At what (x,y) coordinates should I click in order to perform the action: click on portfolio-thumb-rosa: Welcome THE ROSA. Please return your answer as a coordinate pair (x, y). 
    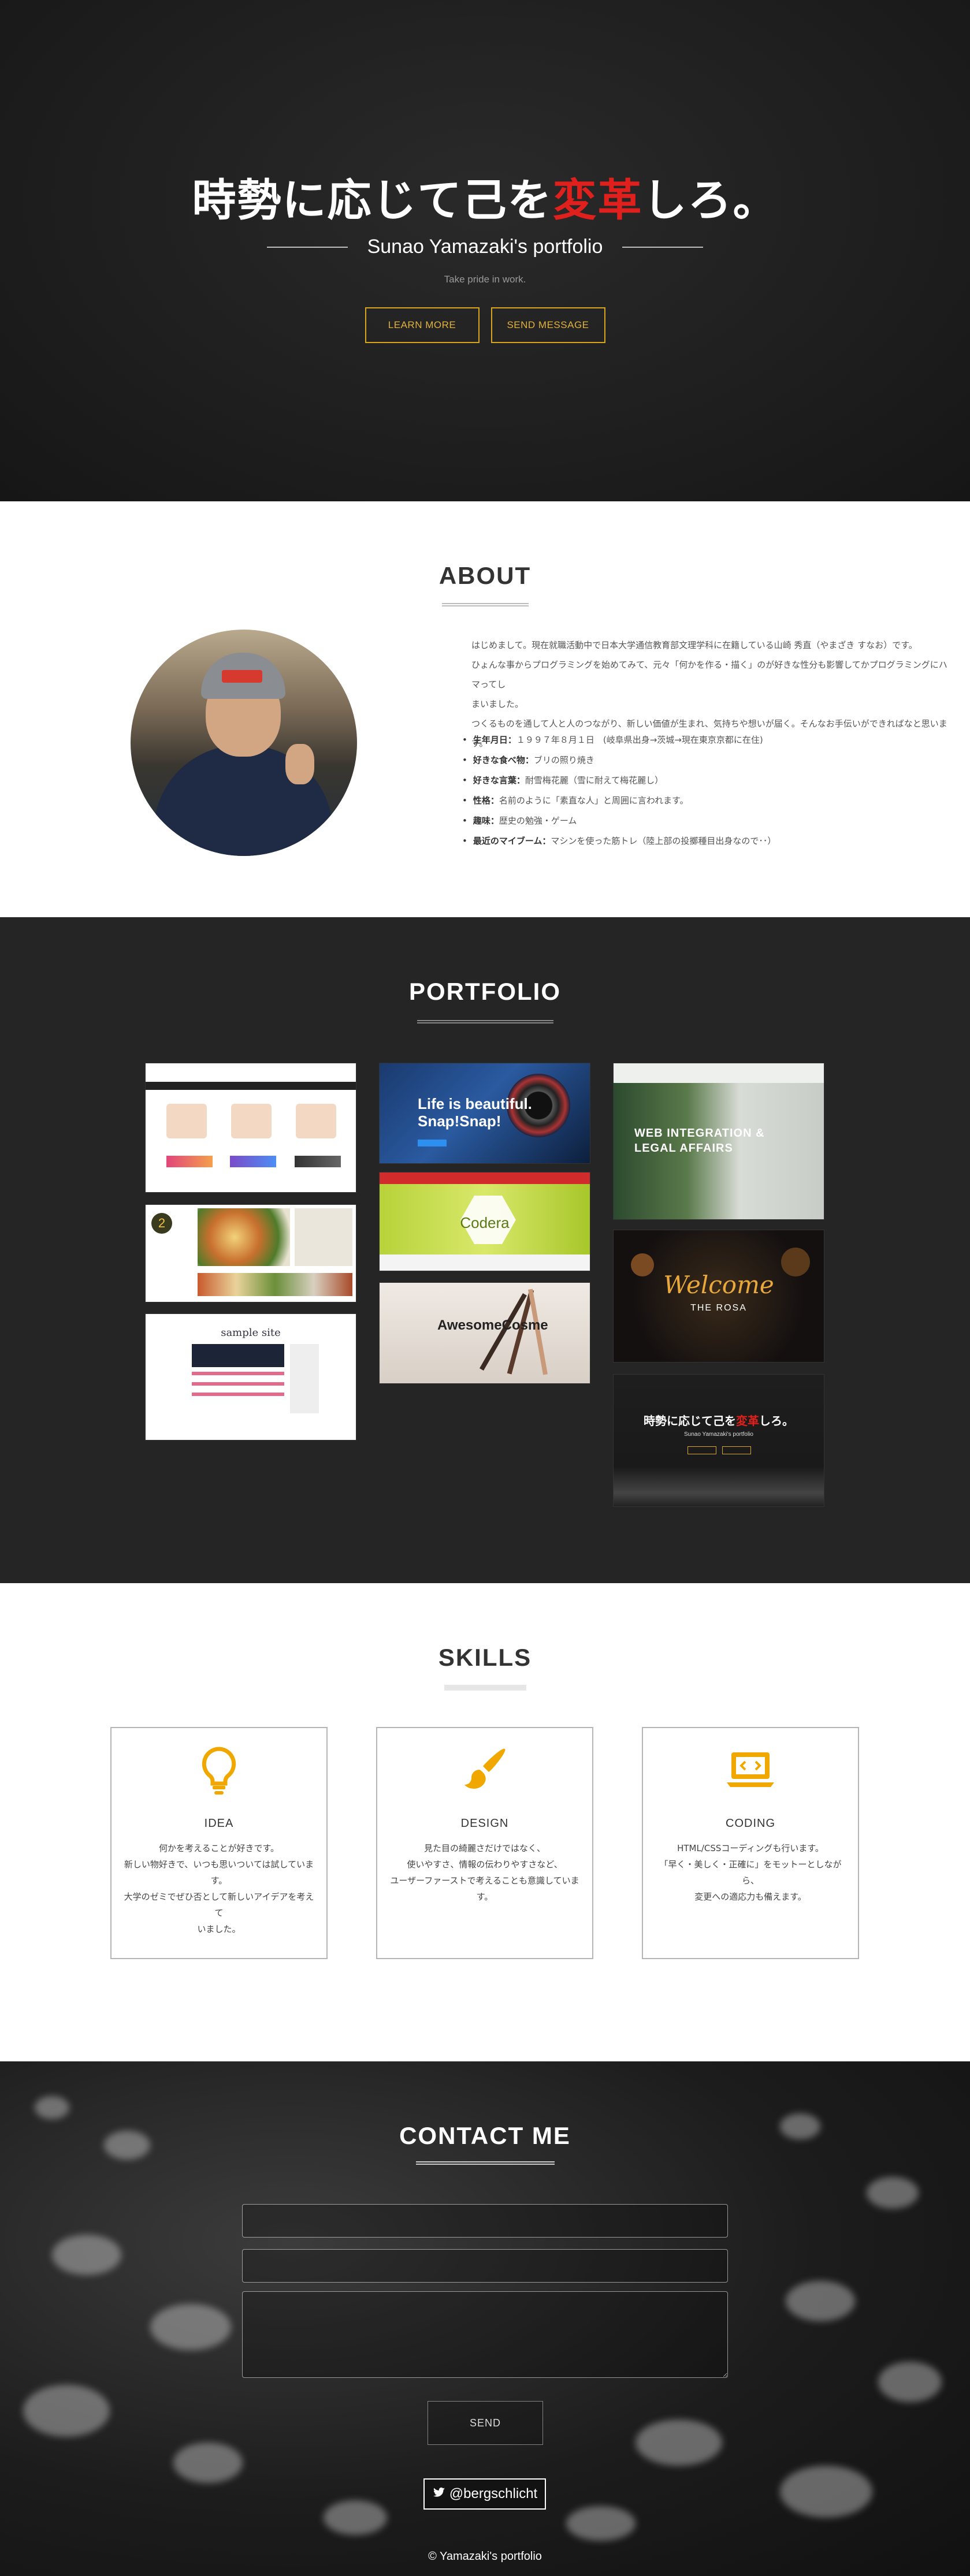
    Looking at the image, I should click on (718, 1297).